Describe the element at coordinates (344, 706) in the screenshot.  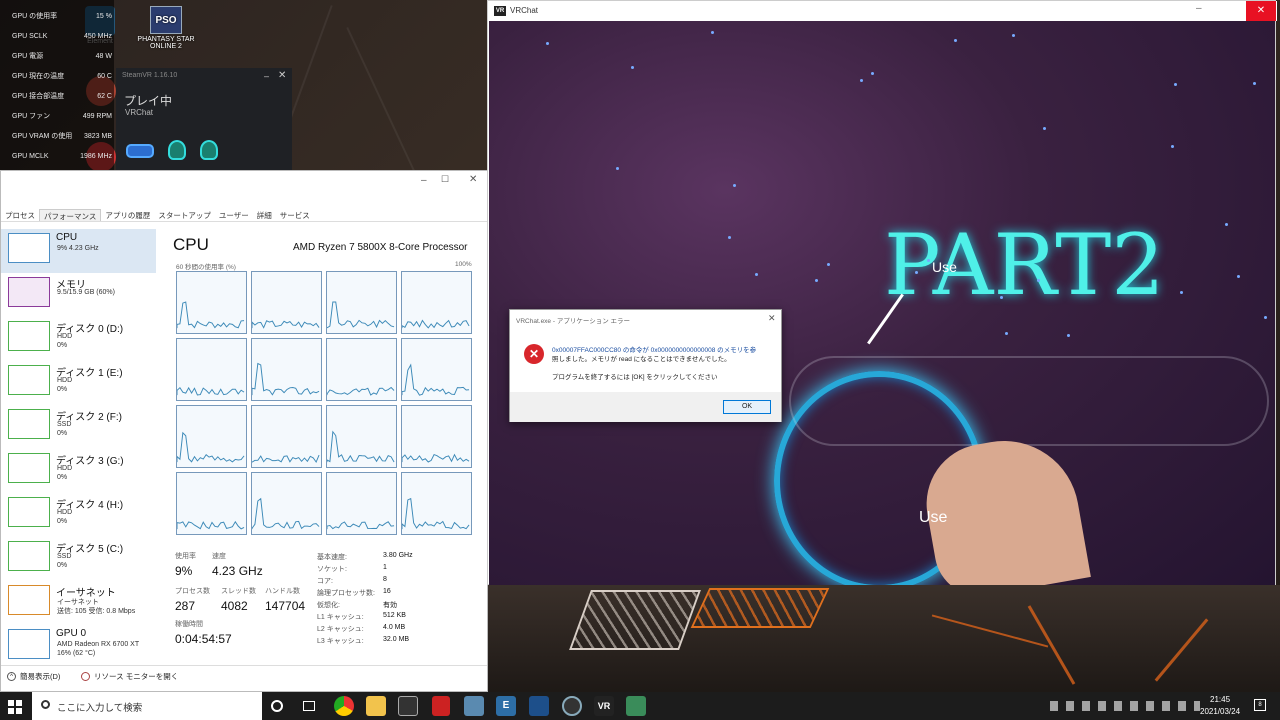
I see `chrome-icon` at that location.